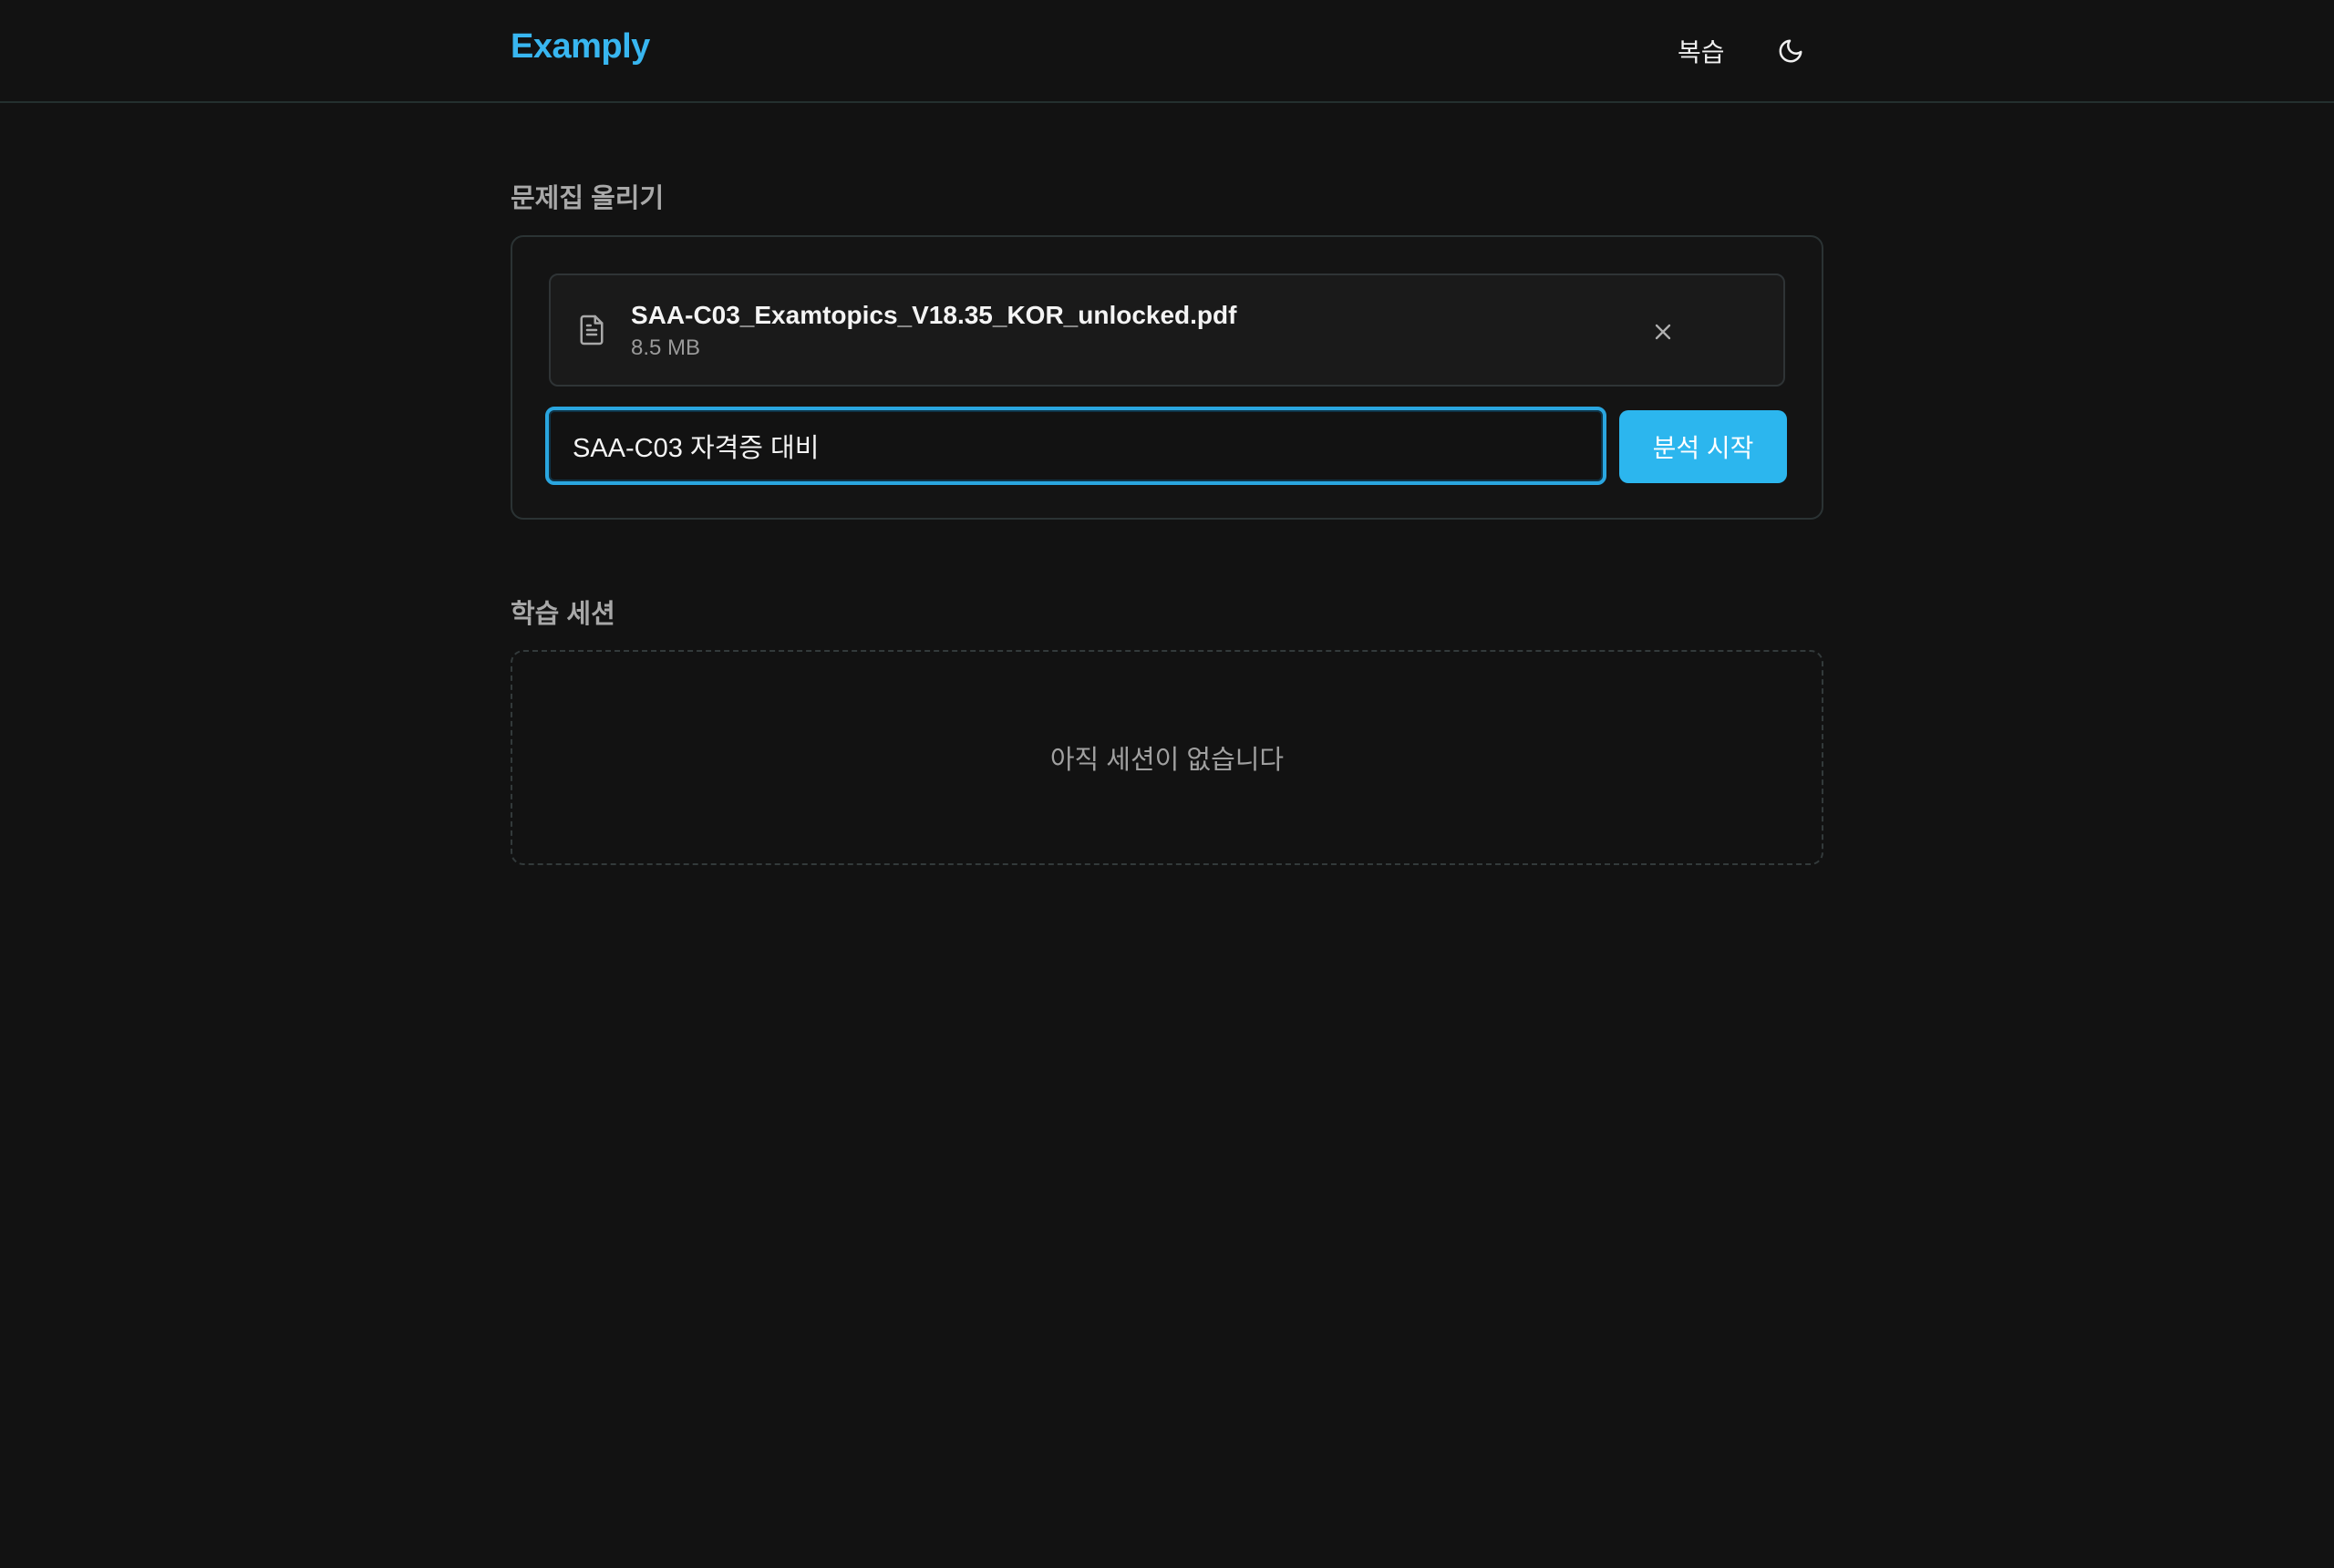  I want to click on start-analysis-button: 분석 시작, so click(1703, 446).